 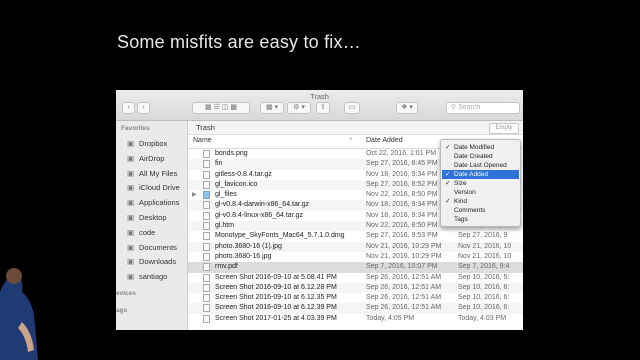 I want to click on search-input: ⚲ Search, so click(x=483, y=108).